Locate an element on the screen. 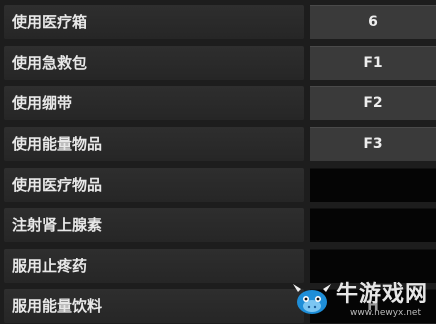  key-binding-button: F2 is located at coordinates (373, 103).